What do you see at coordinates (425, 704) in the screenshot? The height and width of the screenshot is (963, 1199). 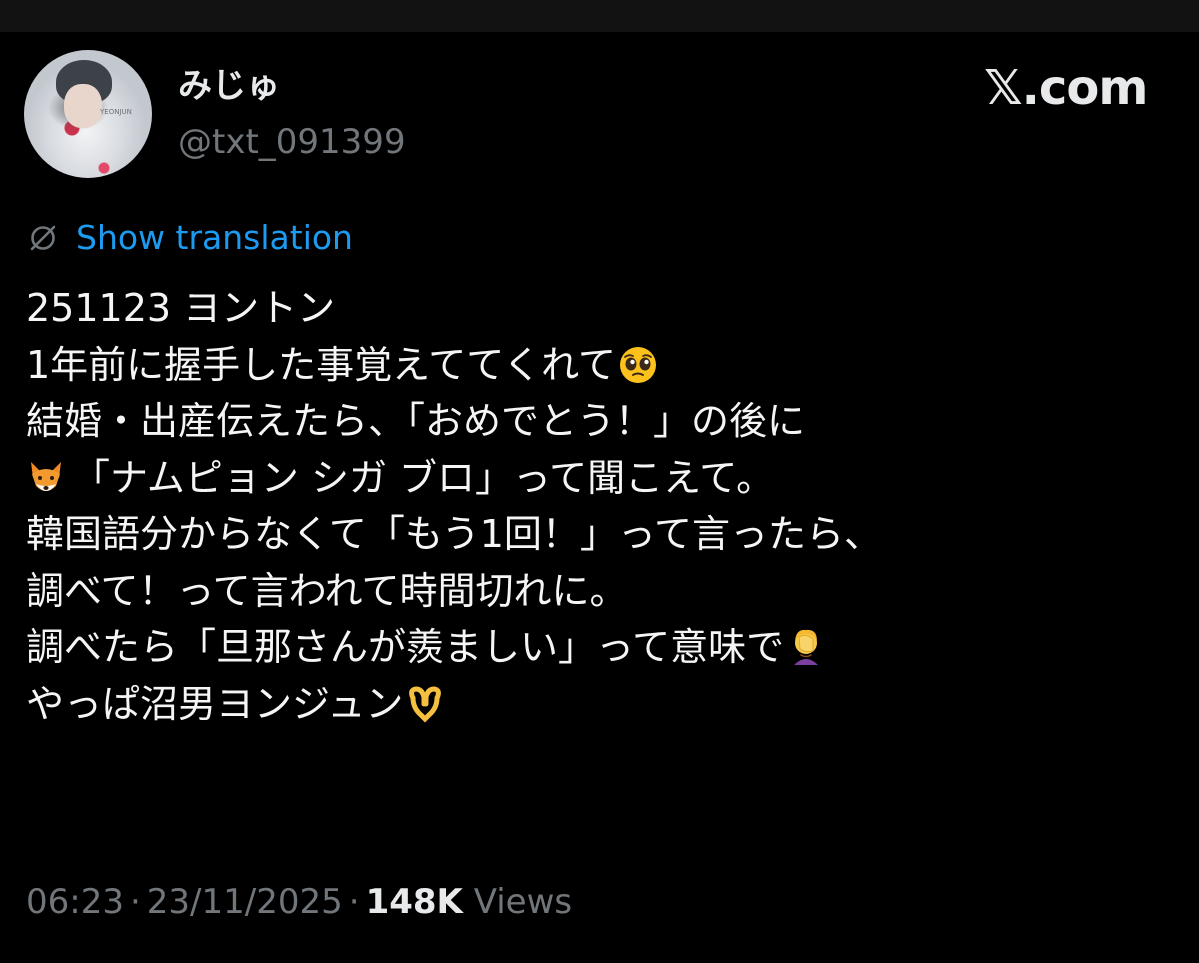 I see `heart-hands-icon` at bounding box center [425, 704].